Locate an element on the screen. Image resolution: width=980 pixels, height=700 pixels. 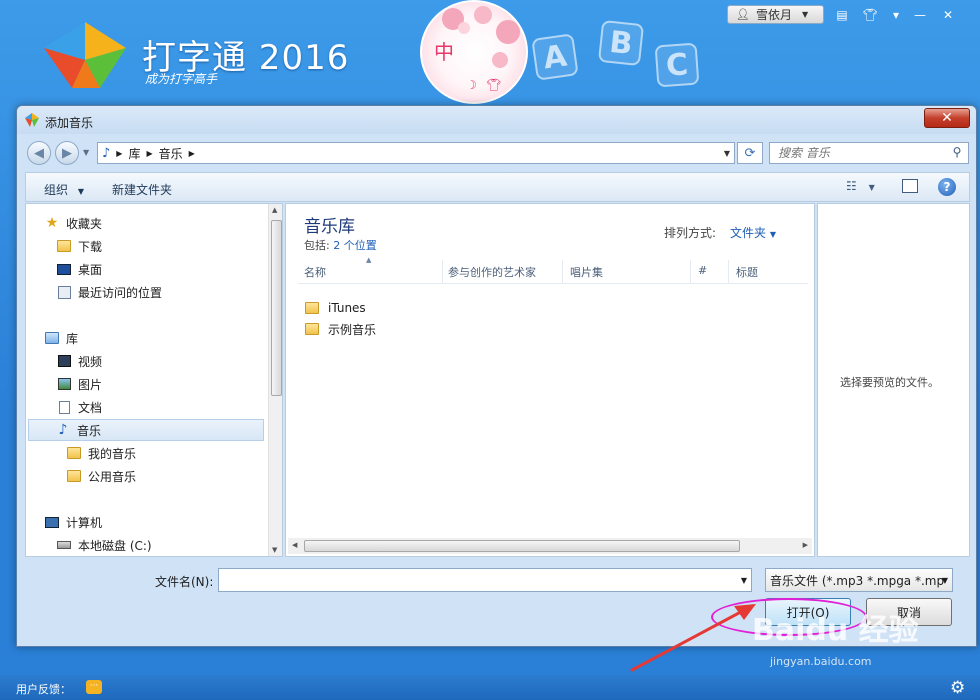
disk-icon is located at coordinates (64, 545).